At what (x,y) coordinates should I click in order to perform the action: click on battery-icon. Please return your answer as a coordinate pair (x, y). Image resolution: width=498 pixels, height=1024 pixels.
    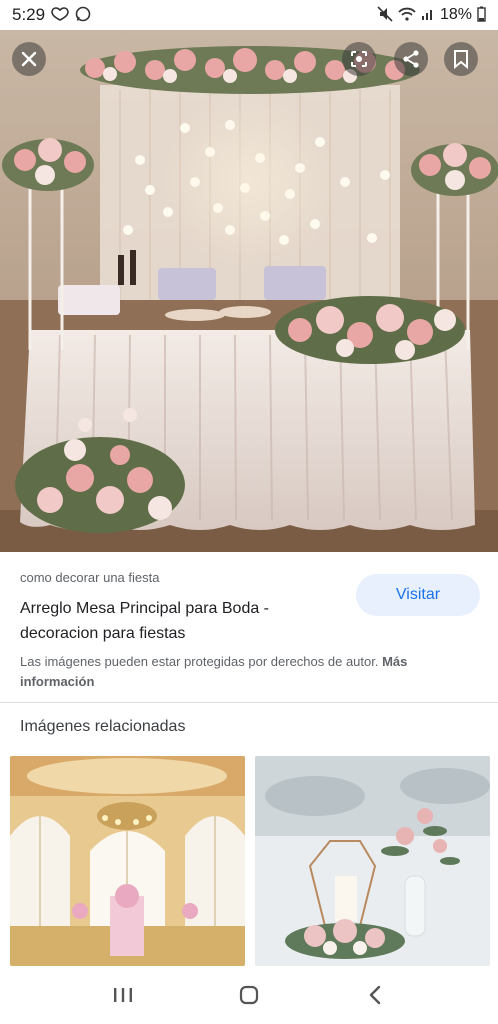
    Looking at the image, I should click on (481, 15).